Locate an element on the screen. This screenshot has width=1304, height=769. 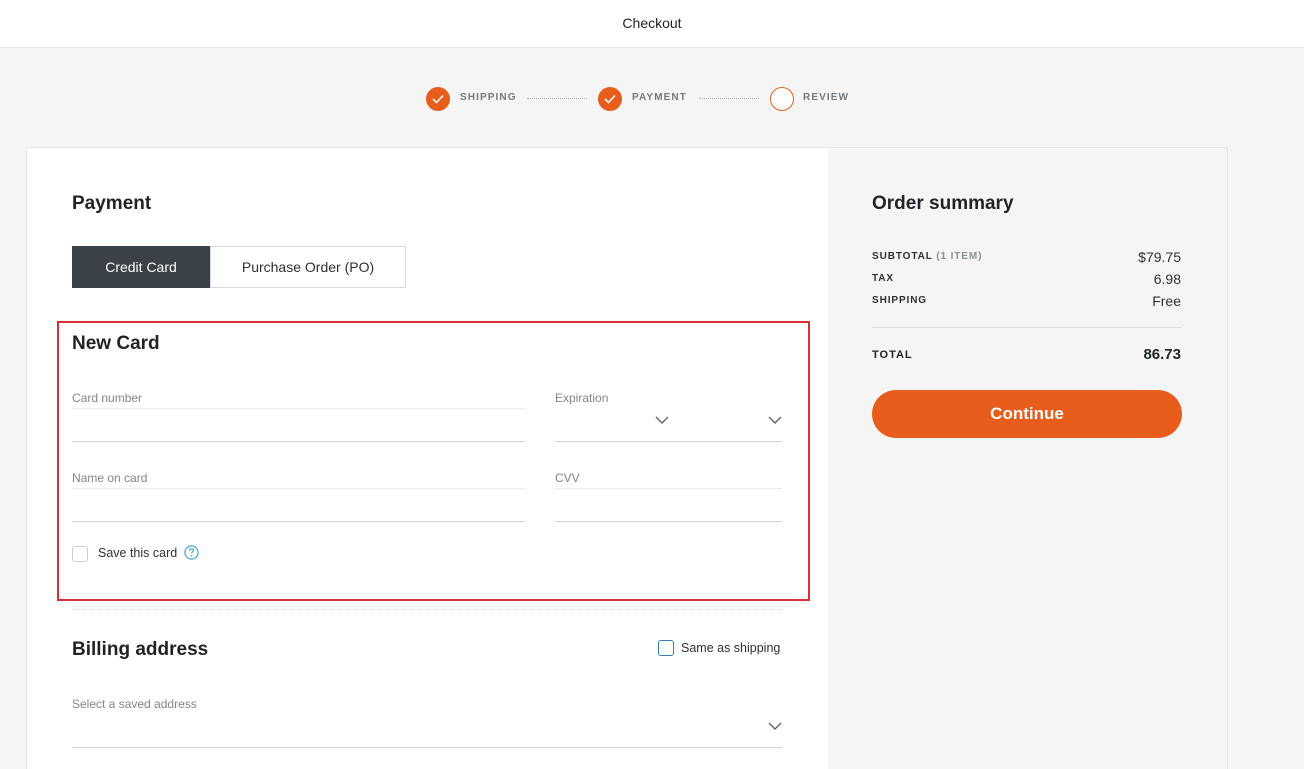
step-label-payment: PAYMENT is located at coordinates (659, 97).